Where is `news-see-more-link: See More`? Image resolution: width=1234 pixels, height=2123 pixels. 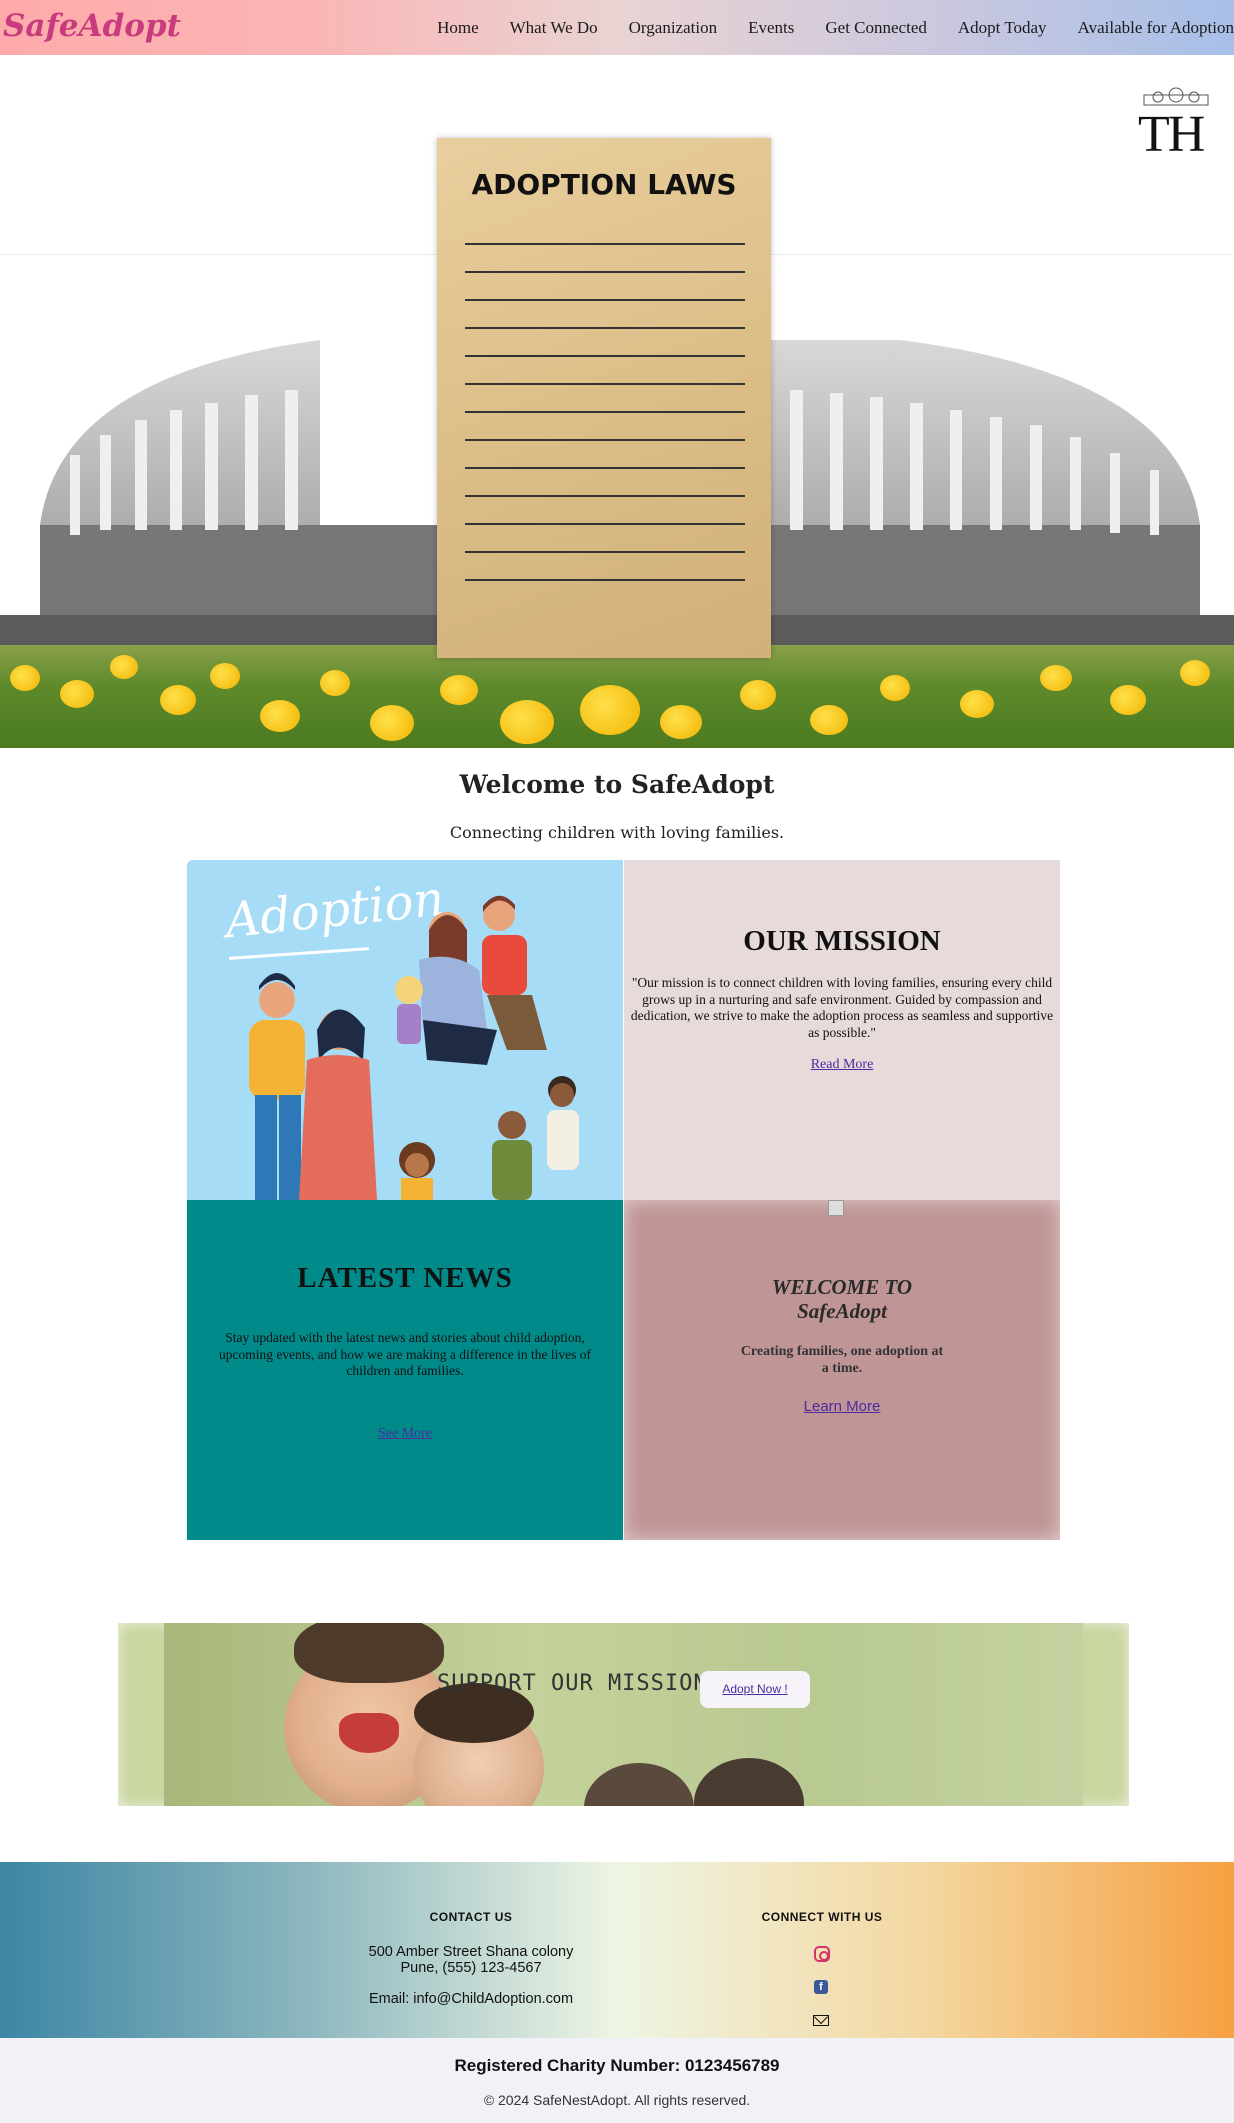
news-see-more-link: See More is located at coordinates (405, 1434).